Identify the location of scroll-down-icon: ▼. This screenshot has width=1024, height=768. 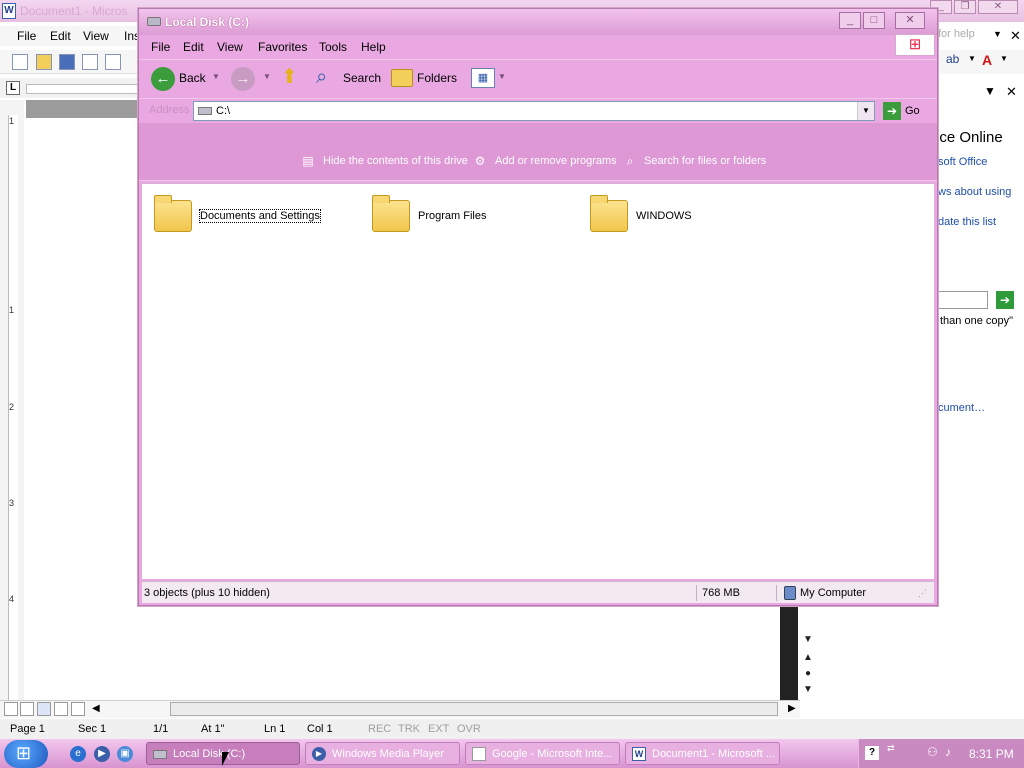
(808, 641).